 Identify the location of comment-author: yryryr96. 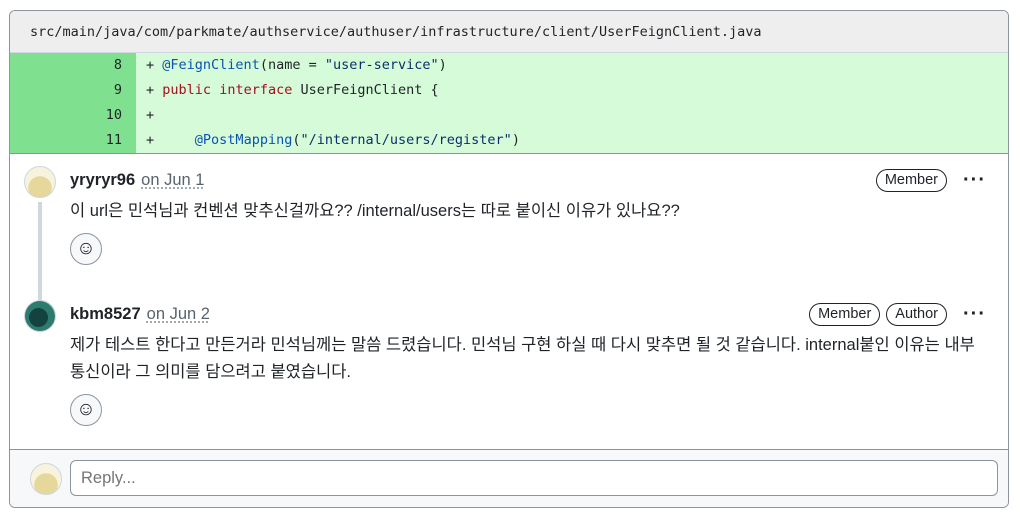
(102, 180).